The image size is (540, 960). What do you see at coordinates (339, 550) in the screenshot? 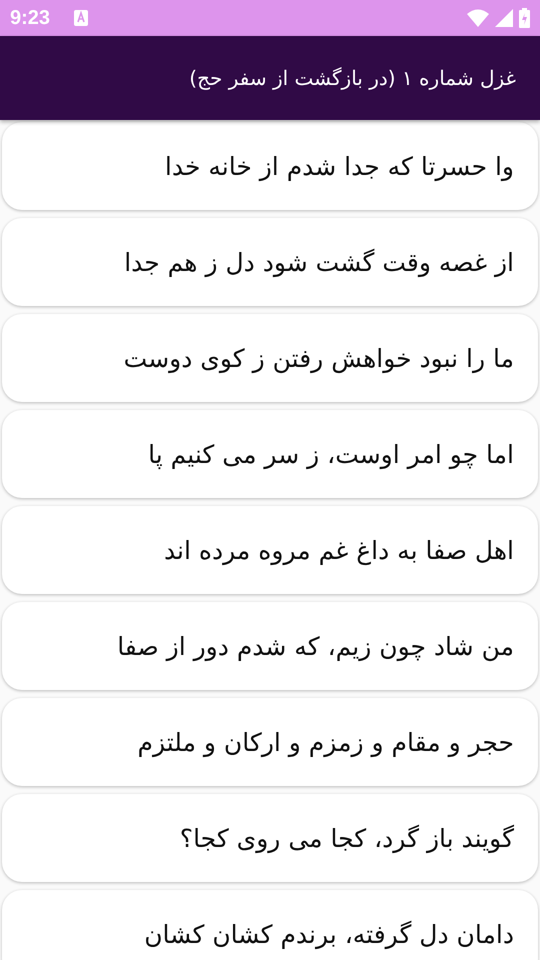
I see `verse-text: اهل صفا به داغ غم مروه مرده اند` at bounding box center [339, 550].